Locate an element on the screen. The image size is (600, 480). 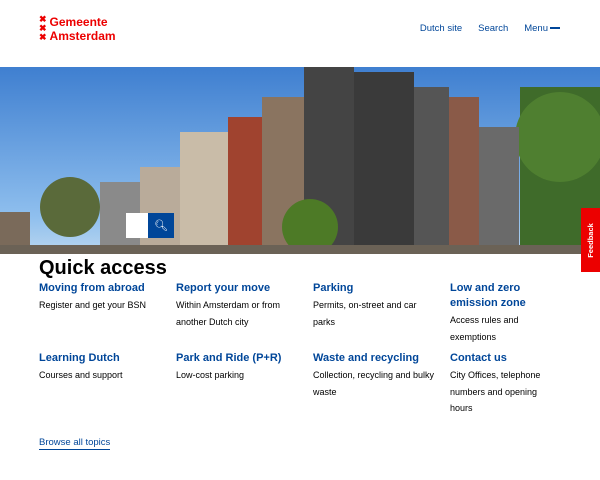
feedback-tab: Feedback is located at coordinates (590, 240).